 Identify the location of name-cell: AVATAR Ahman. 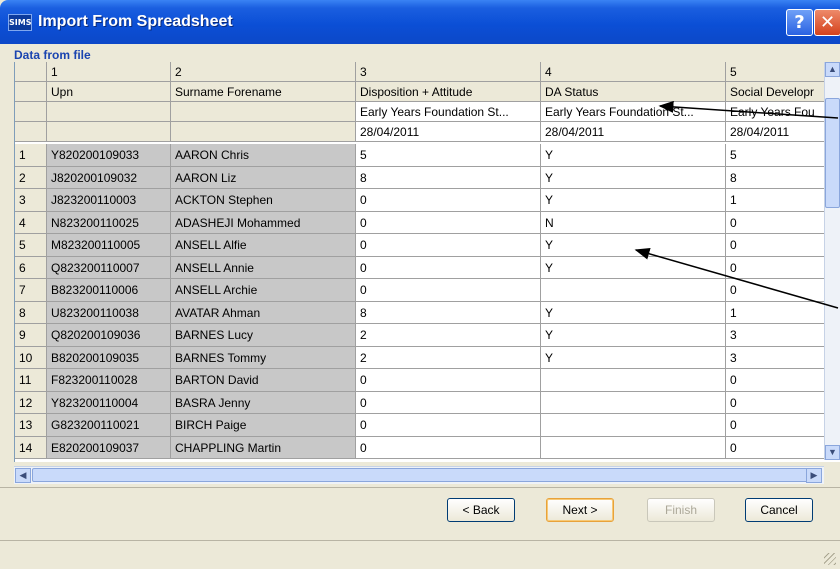
(263, 312).